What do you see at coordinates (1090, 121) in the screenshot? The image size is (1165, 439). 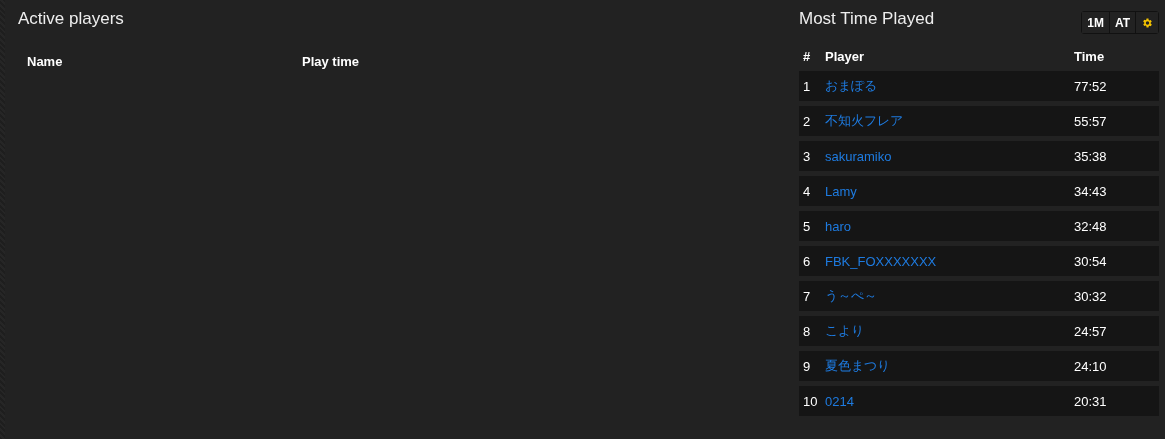 I see `time-cell: 55:57` at bounding box center [1090, 121].